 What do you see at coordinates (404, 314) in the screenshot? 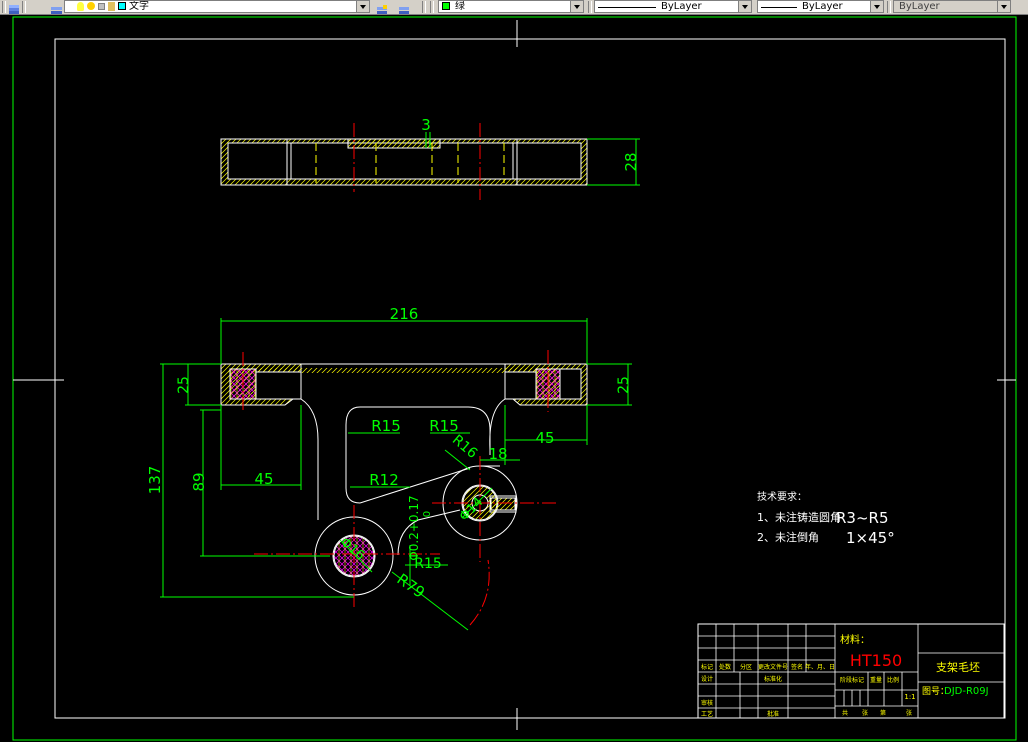
I see `dim-216: 216` at bounding box center [404, 314].